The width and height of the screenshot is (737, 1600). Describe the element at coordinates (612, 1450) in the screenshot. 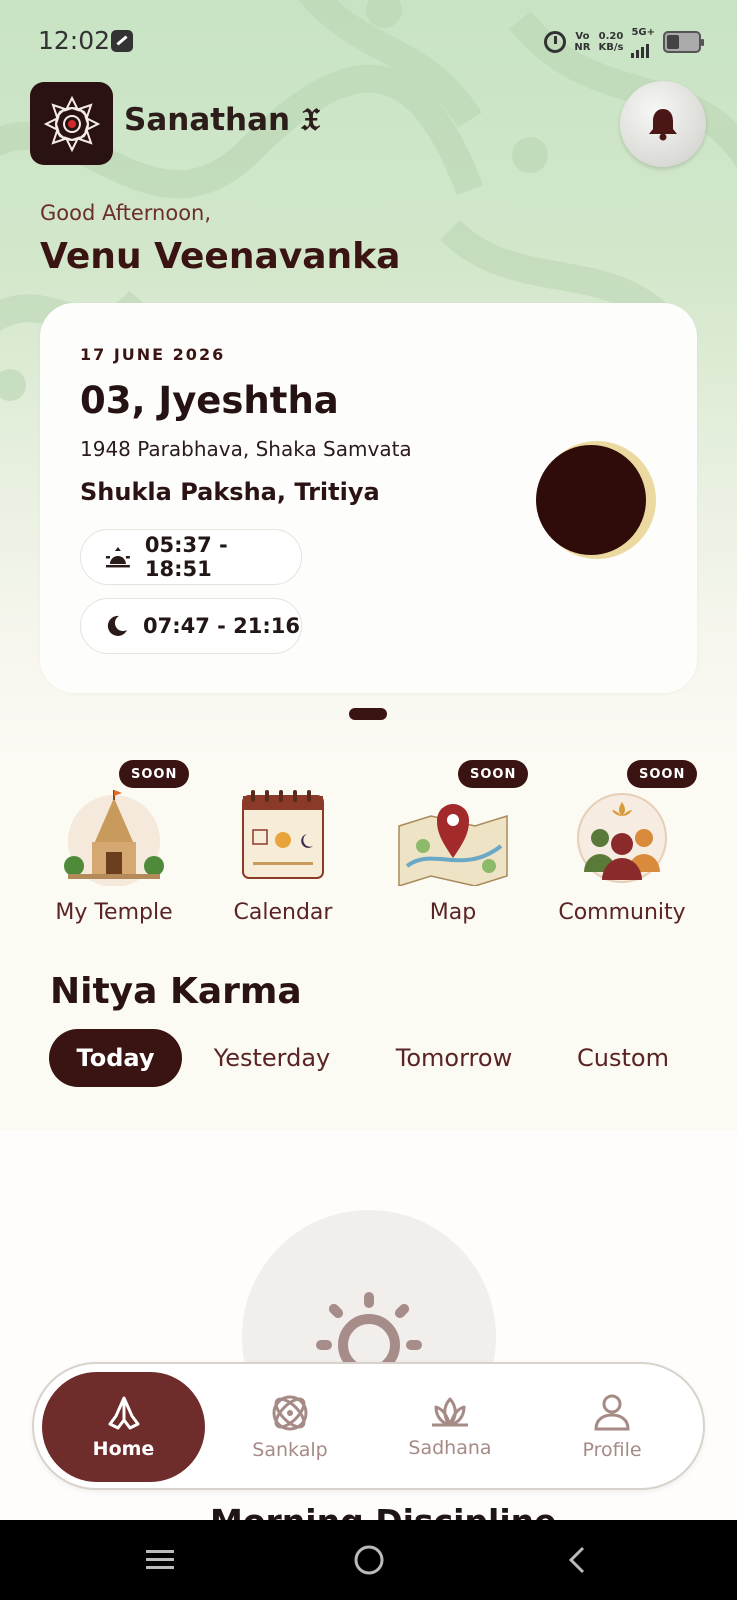

I see `nav-label: Profile` at that location.